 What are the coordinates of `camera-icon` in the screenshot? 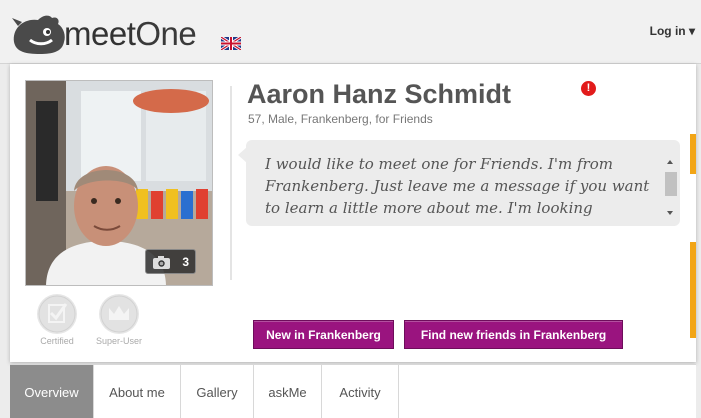 It's located at (161, 262).